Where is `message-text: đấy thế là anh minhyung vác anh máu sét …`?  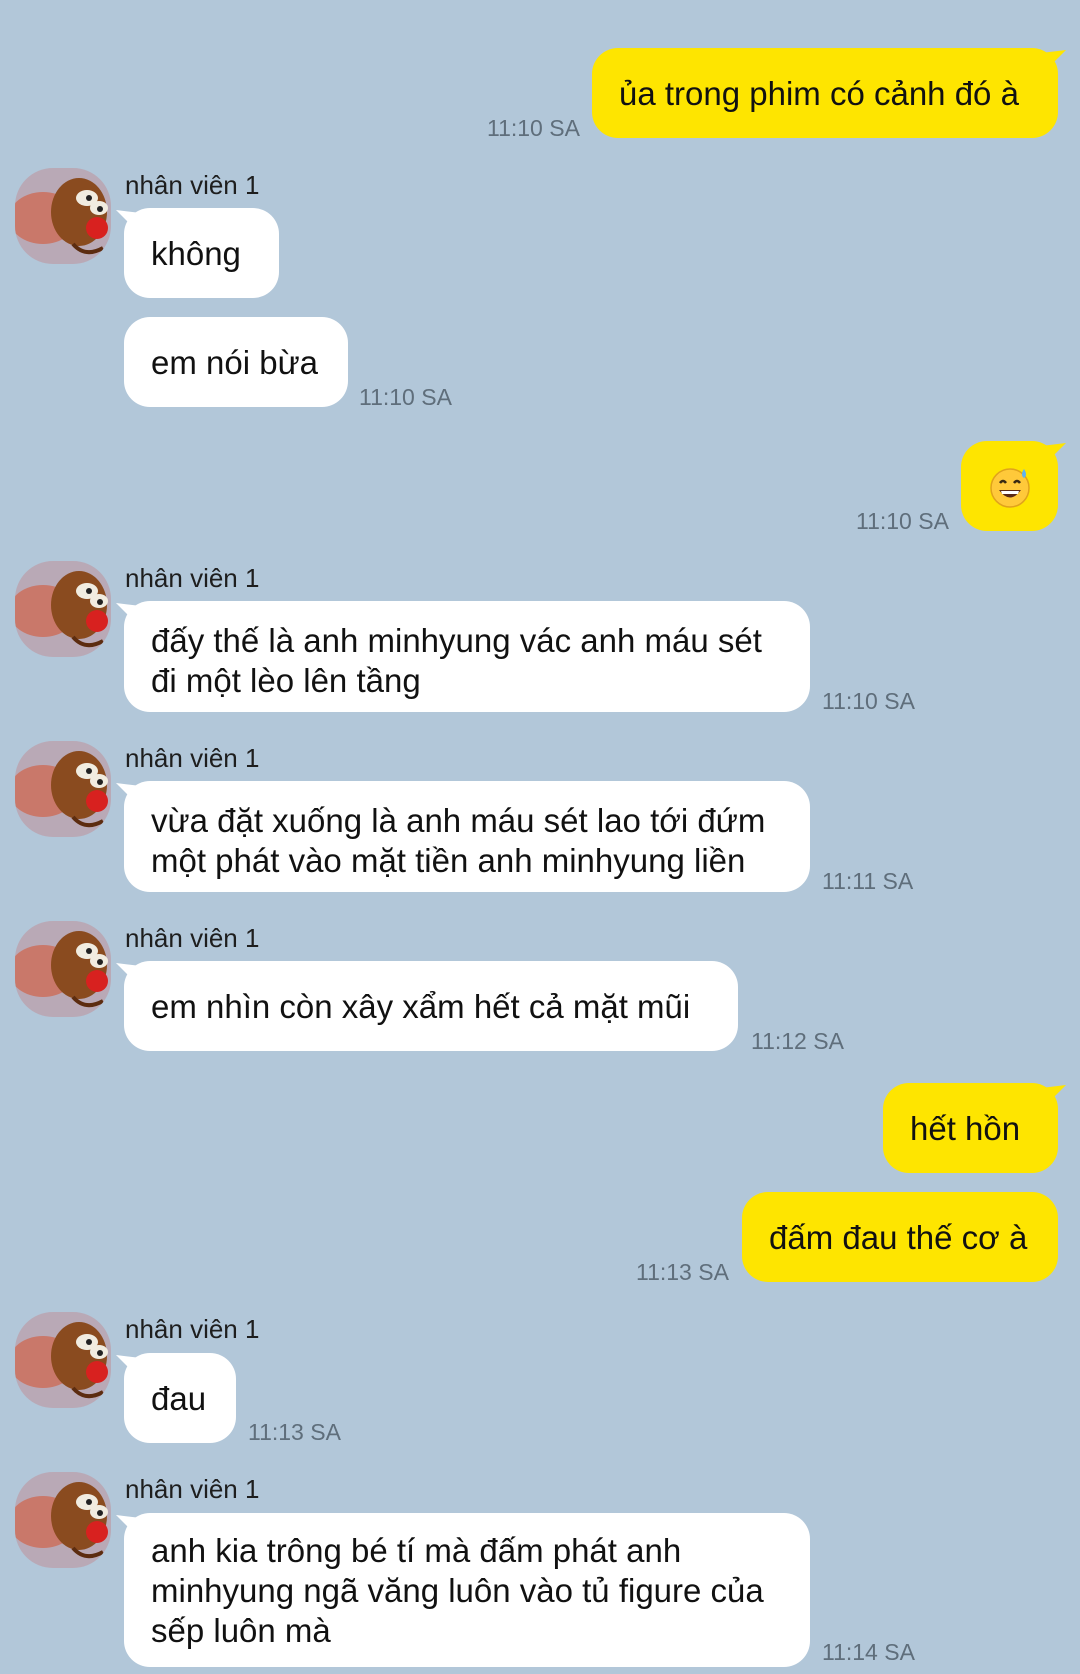
message-text: đấy thế là anh minhyung vác anh máu sét … is located at coordinates (456, 660).